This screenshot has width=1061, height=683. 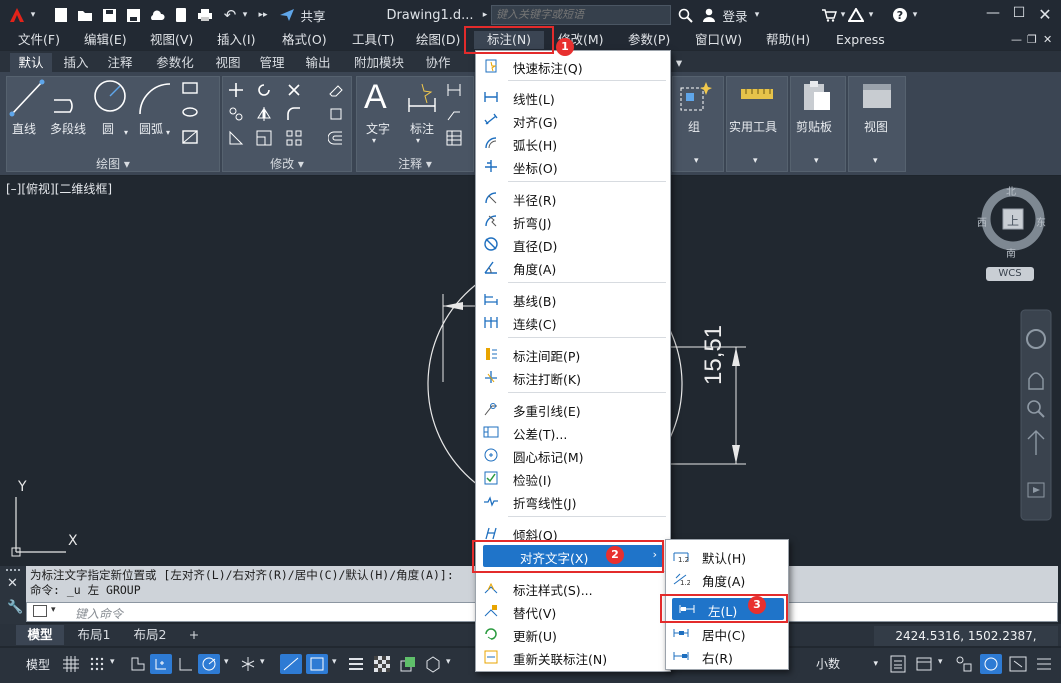 I want to click on panel-title-draw: 绘图 ▾, so click(x=113, y=164).